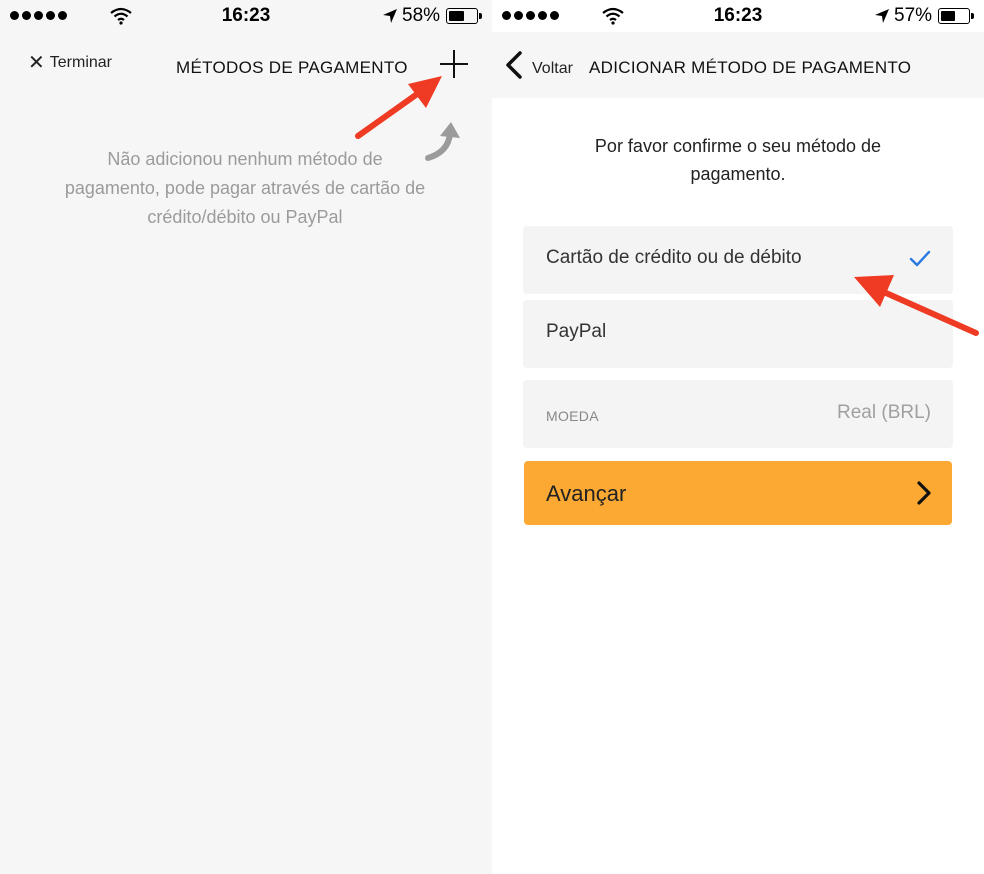 This screenshot has height=874, width=984. I want to click on chevron-left-icon, so click(514, 65).